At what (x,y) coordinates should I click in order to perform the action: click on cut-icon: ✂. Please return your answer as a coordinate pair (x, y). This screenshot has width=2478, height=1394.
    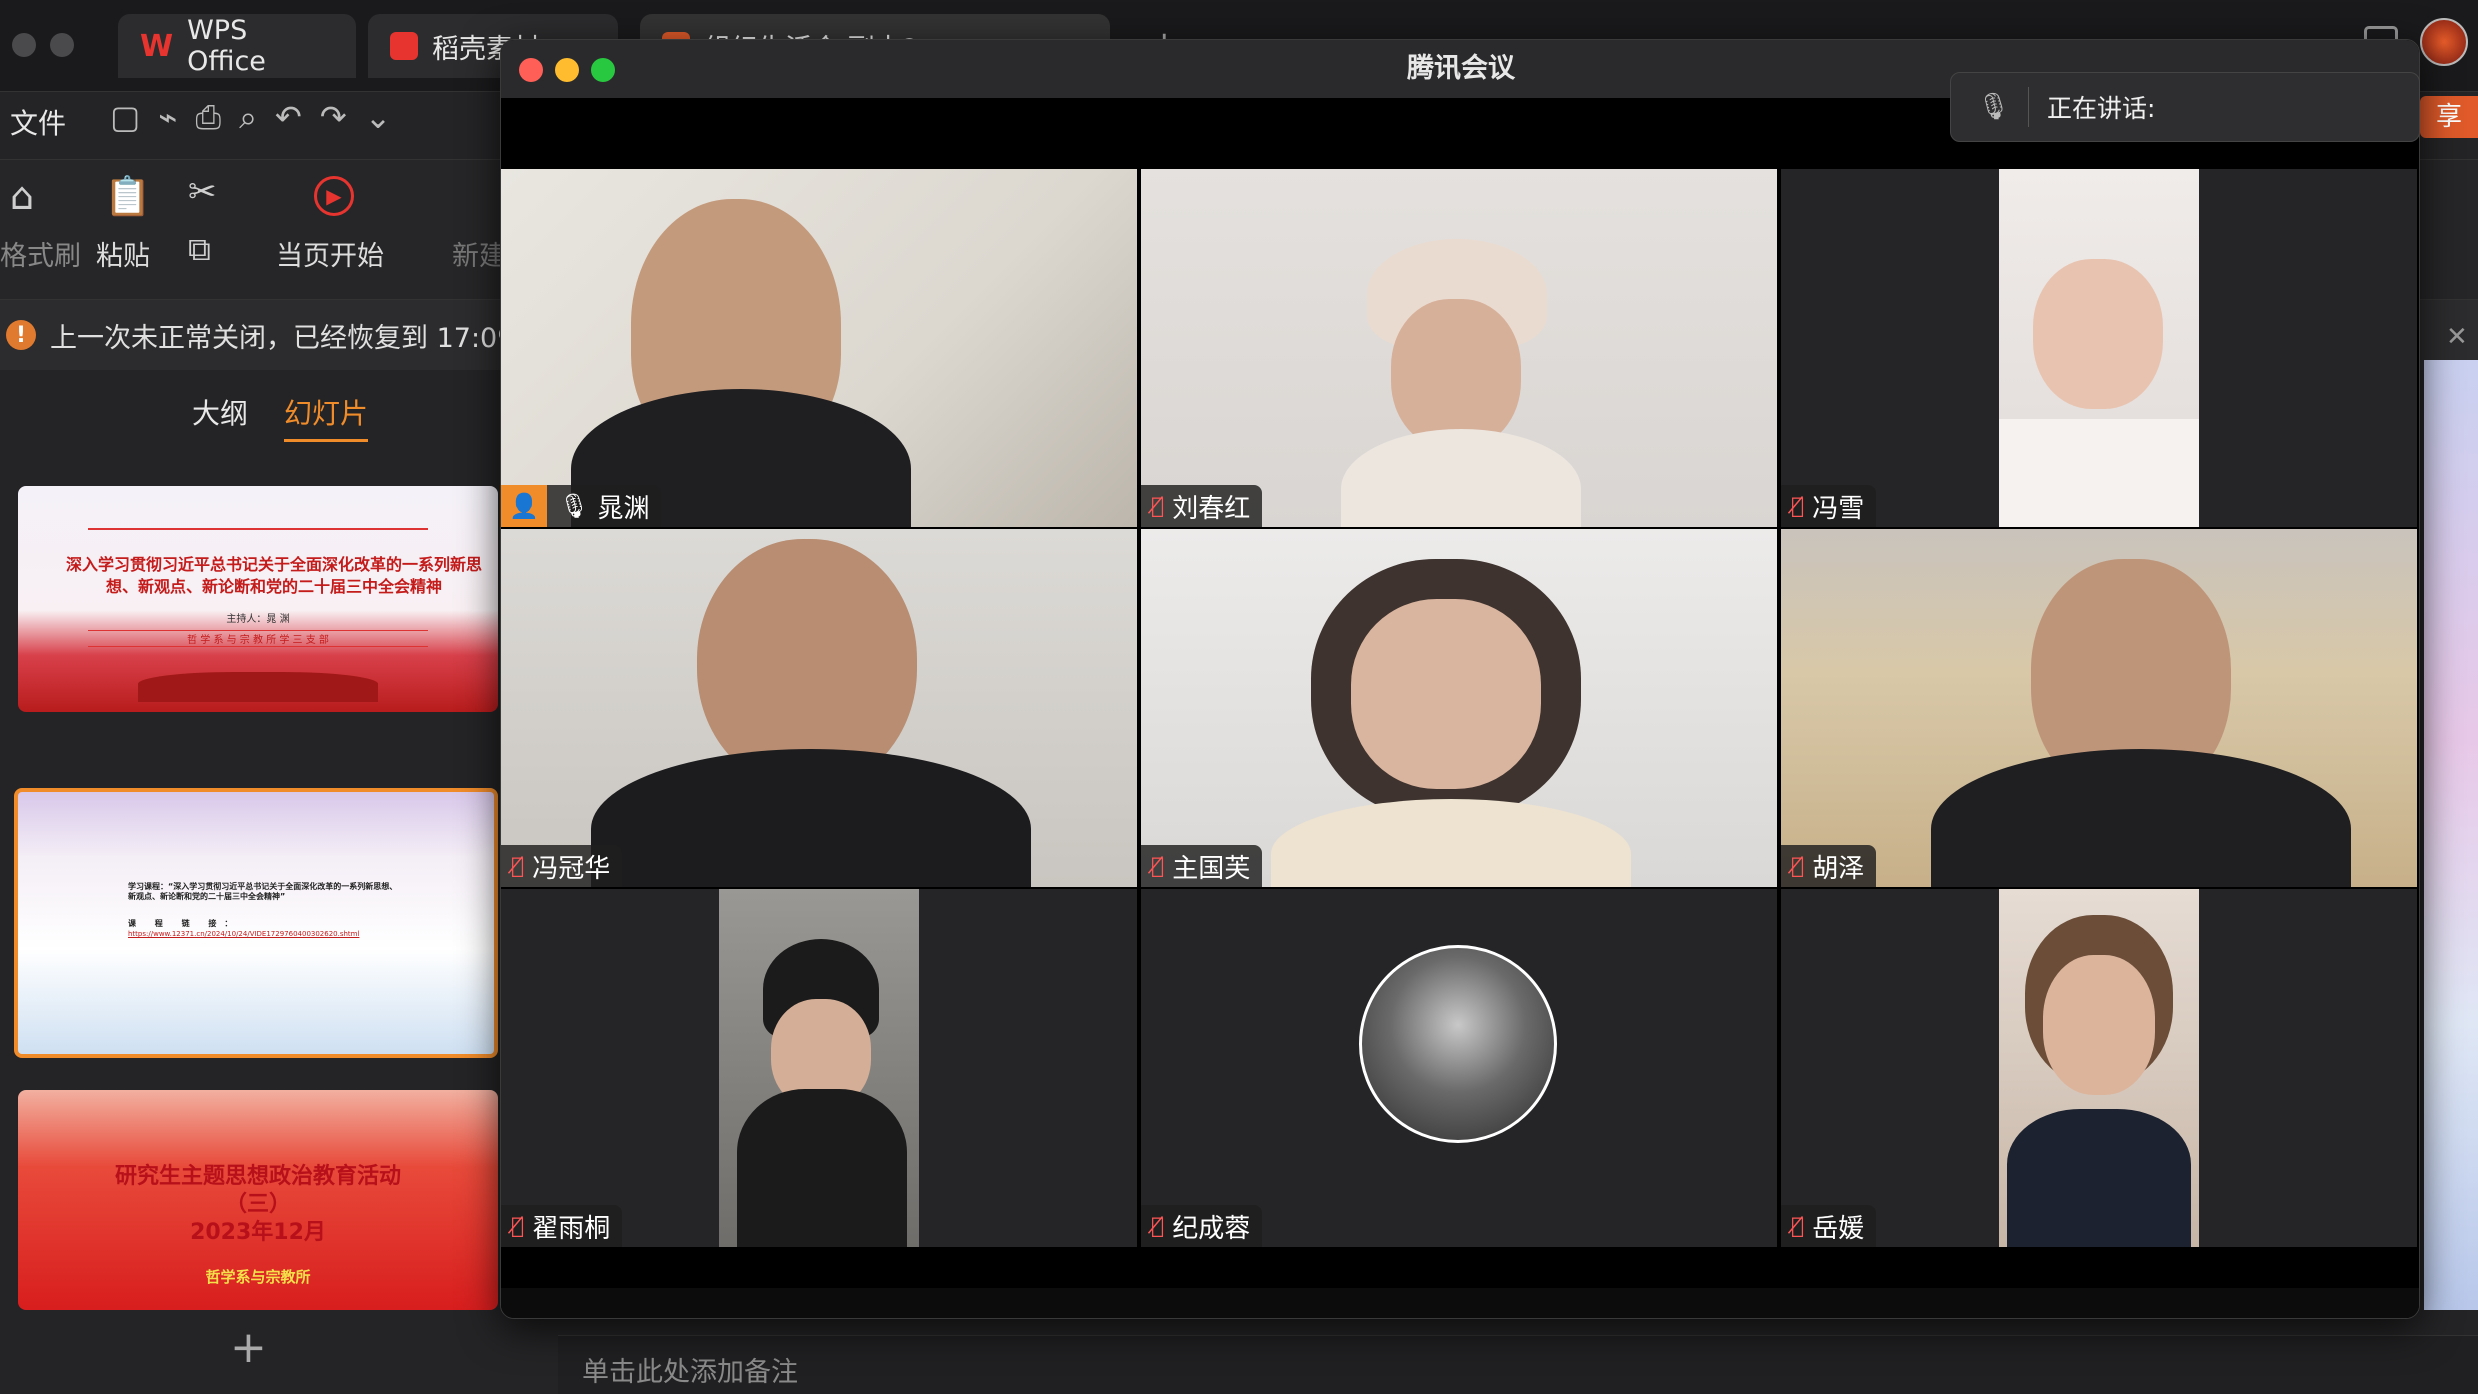
    Looking at the image, I should click on (202, 192).